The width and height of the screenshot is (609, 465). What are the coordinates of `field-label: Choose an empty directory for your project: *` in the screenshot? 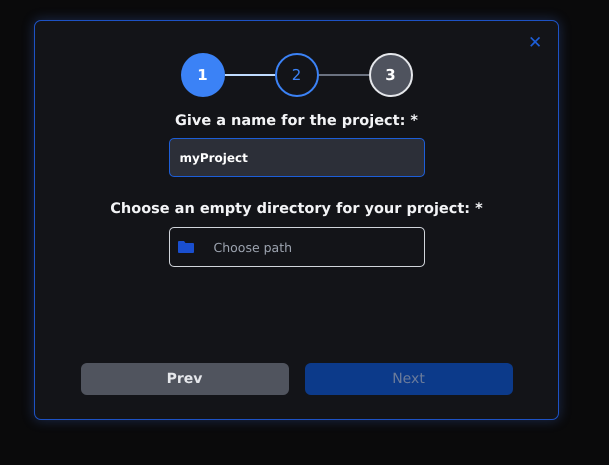 It's located at (296, 209).